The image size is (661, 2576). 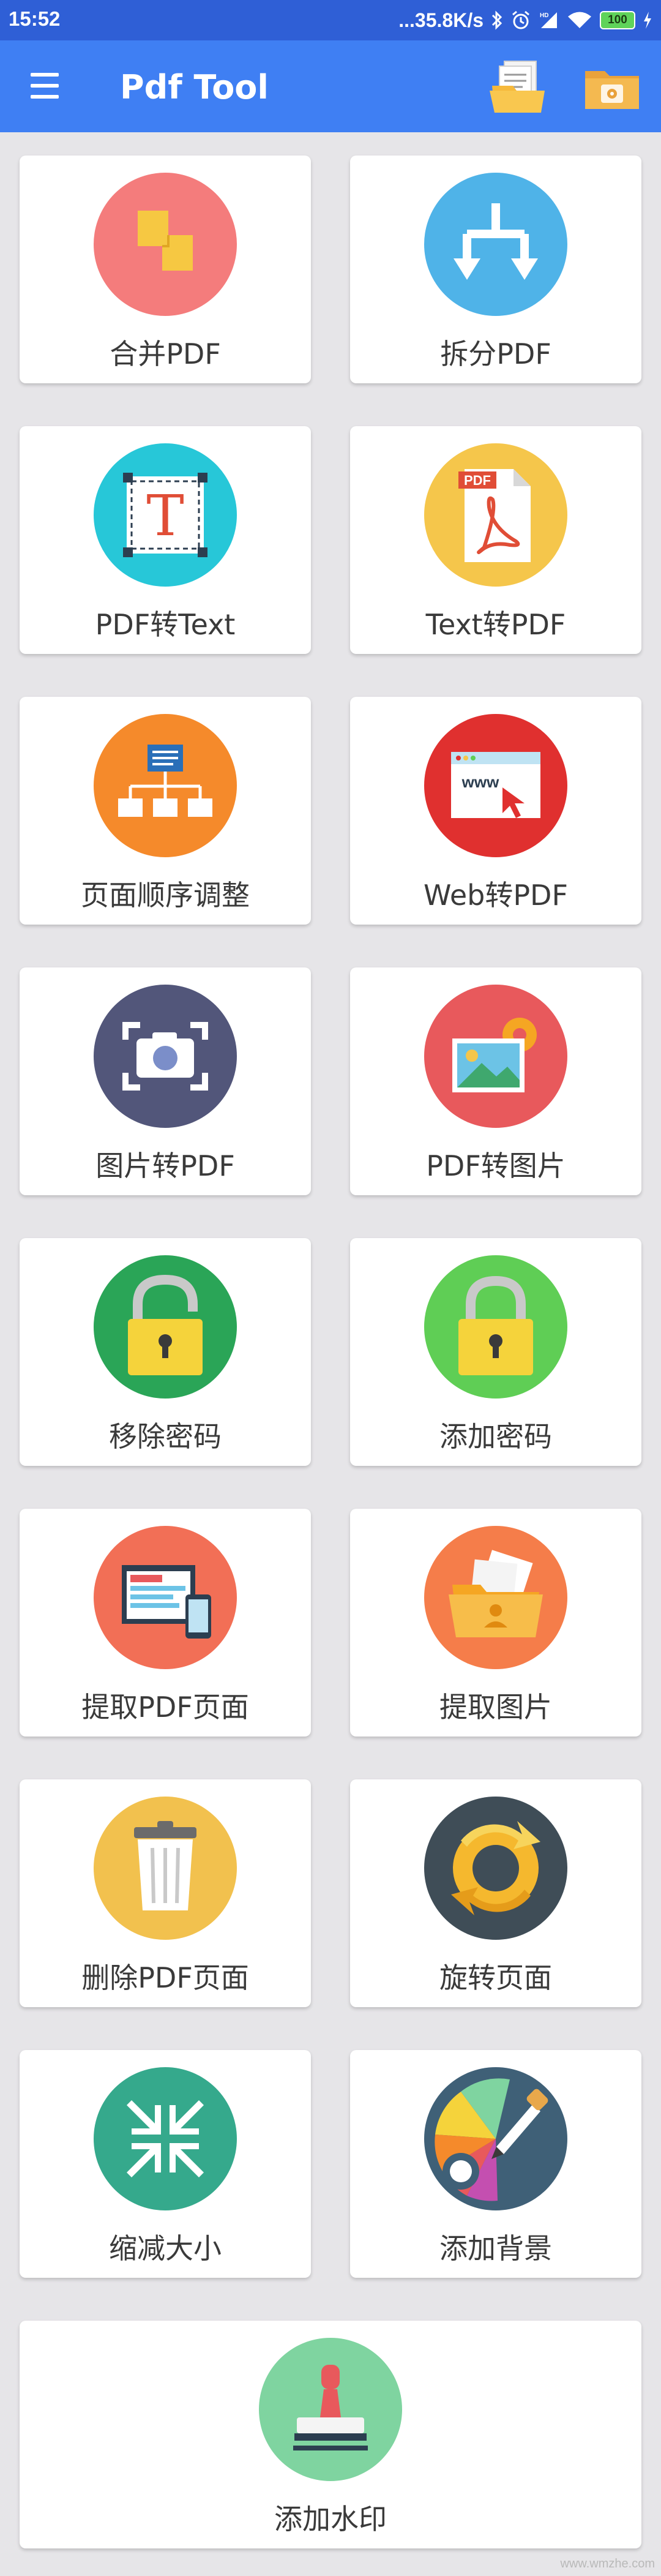 I want to click on extract-images-icon, so click(x=496, y=1597).